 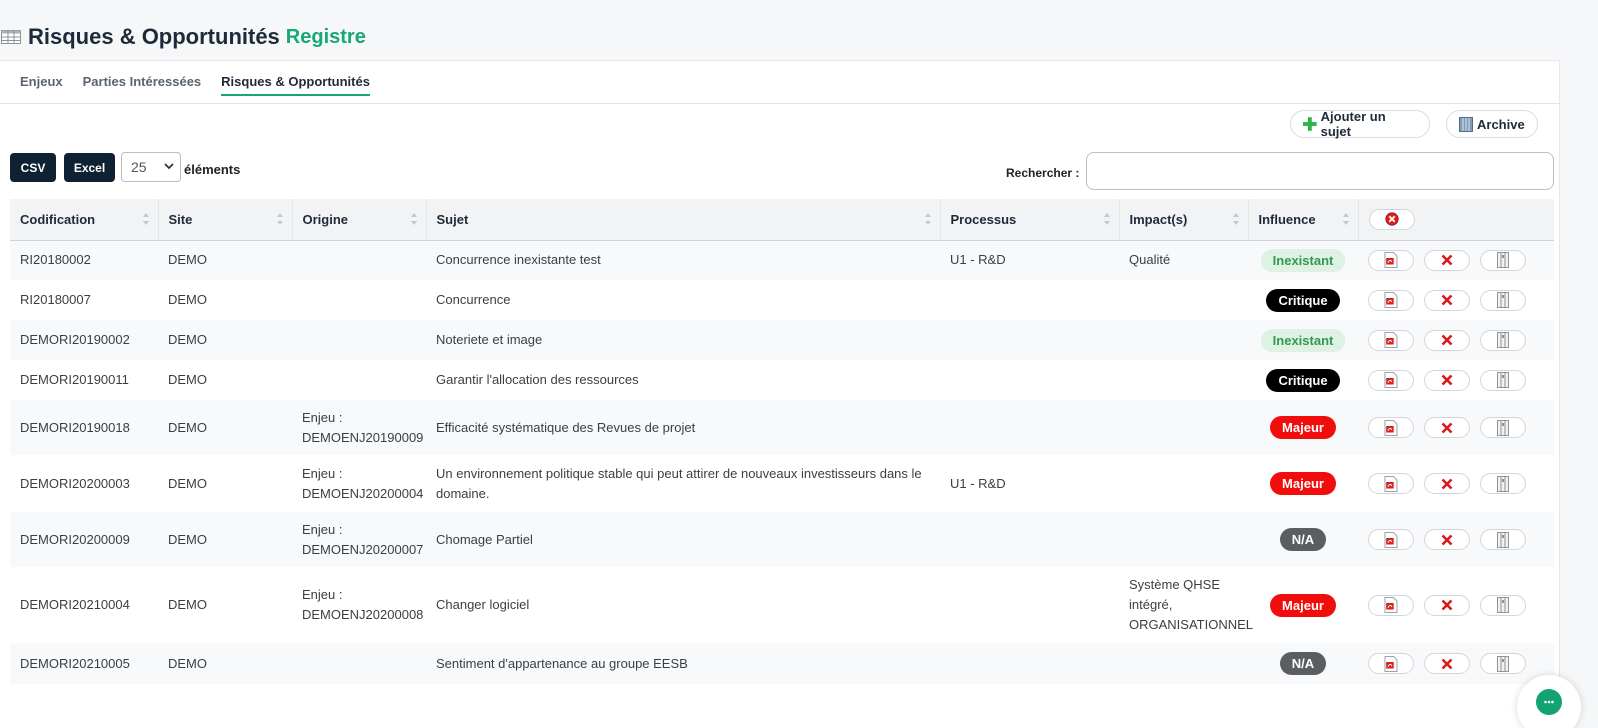 I want to click on column-header-impacts: Impact(s), so click(x=1184, y=220).